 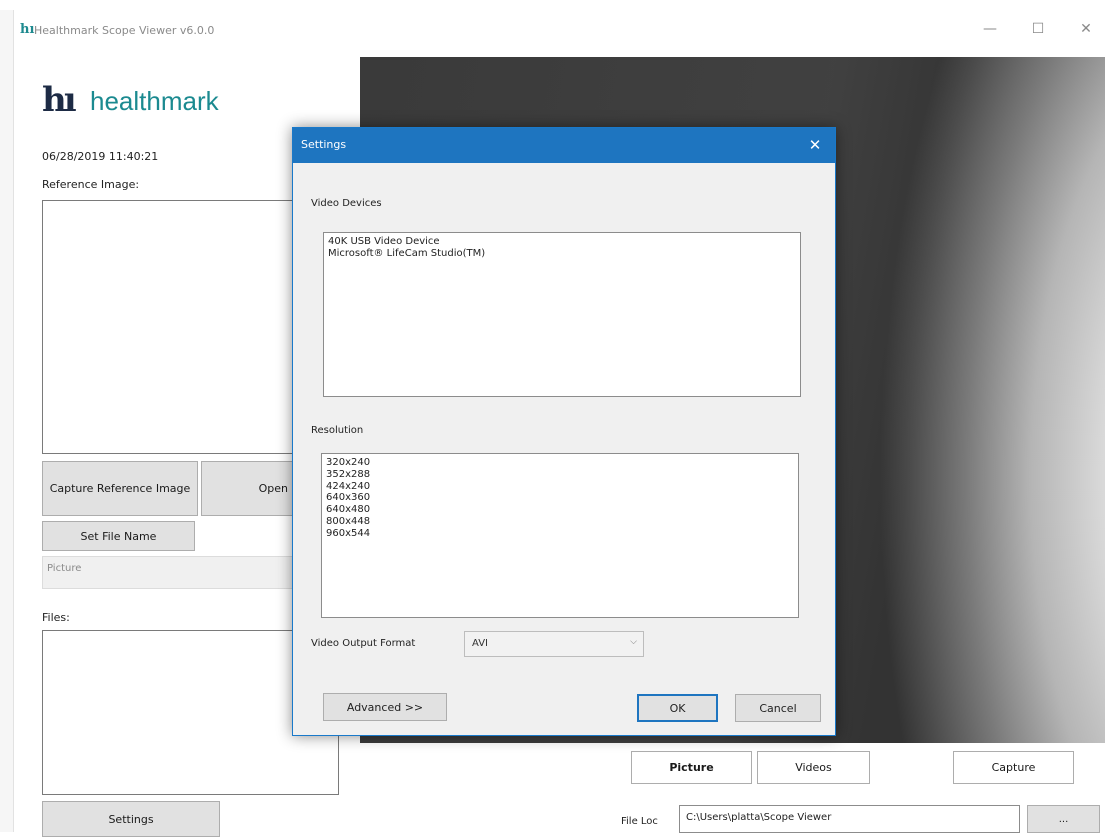 I want to click on desktop-strip, so click(x=555, y=5).